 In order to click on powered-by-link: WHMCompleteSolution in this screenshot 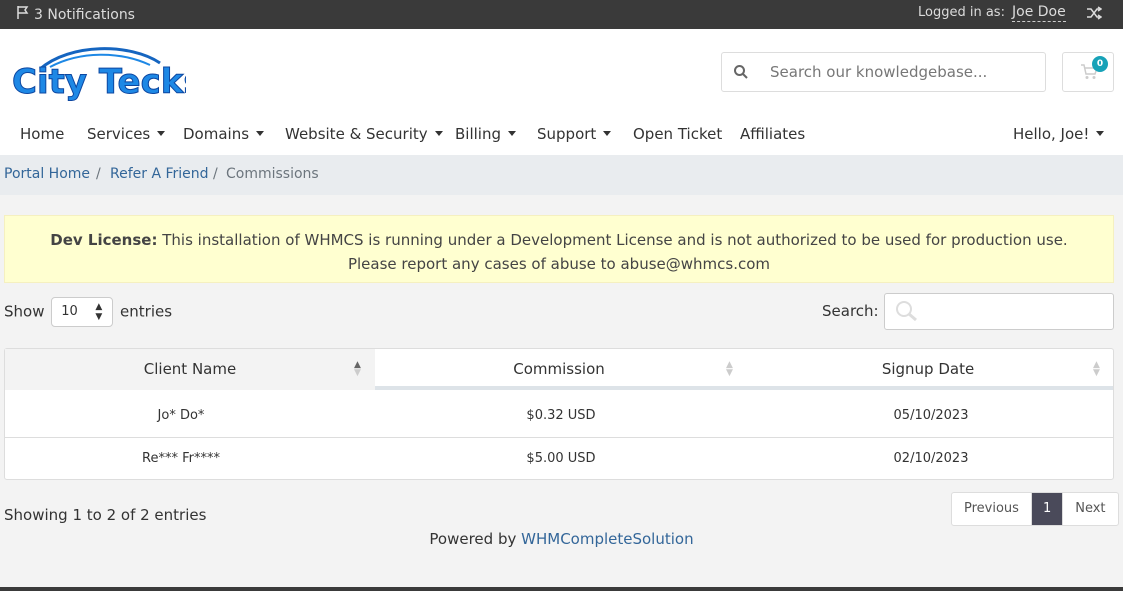, I will do `click(607, 539)`.